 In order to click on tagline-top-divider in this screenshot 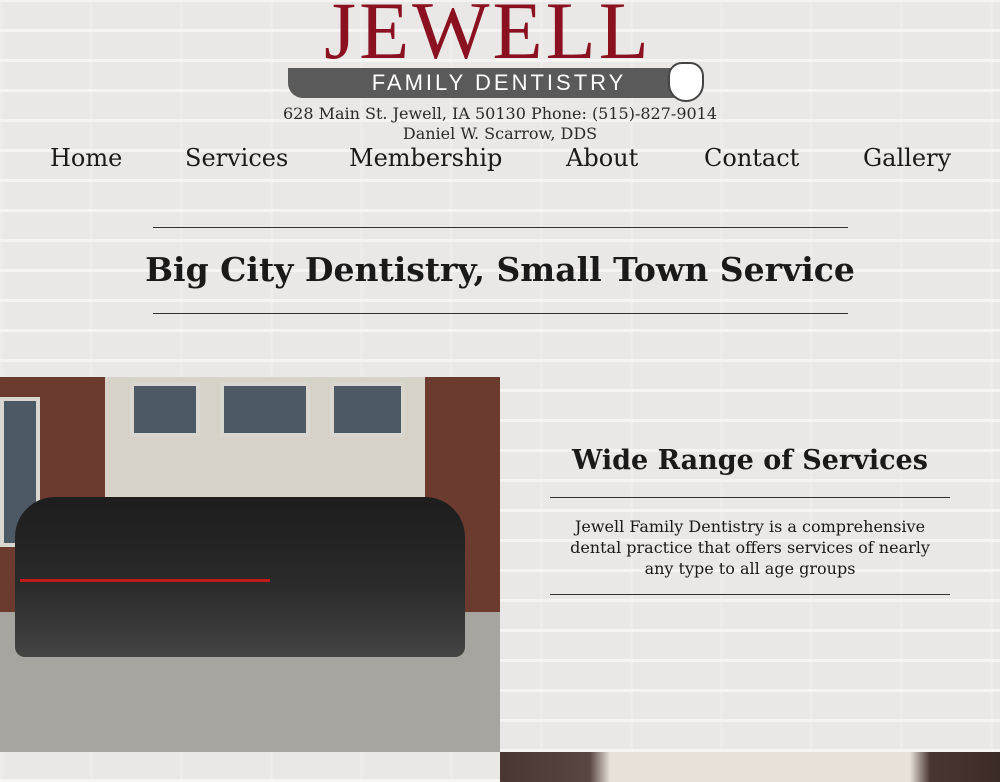, I will do `click(500, 227)`.